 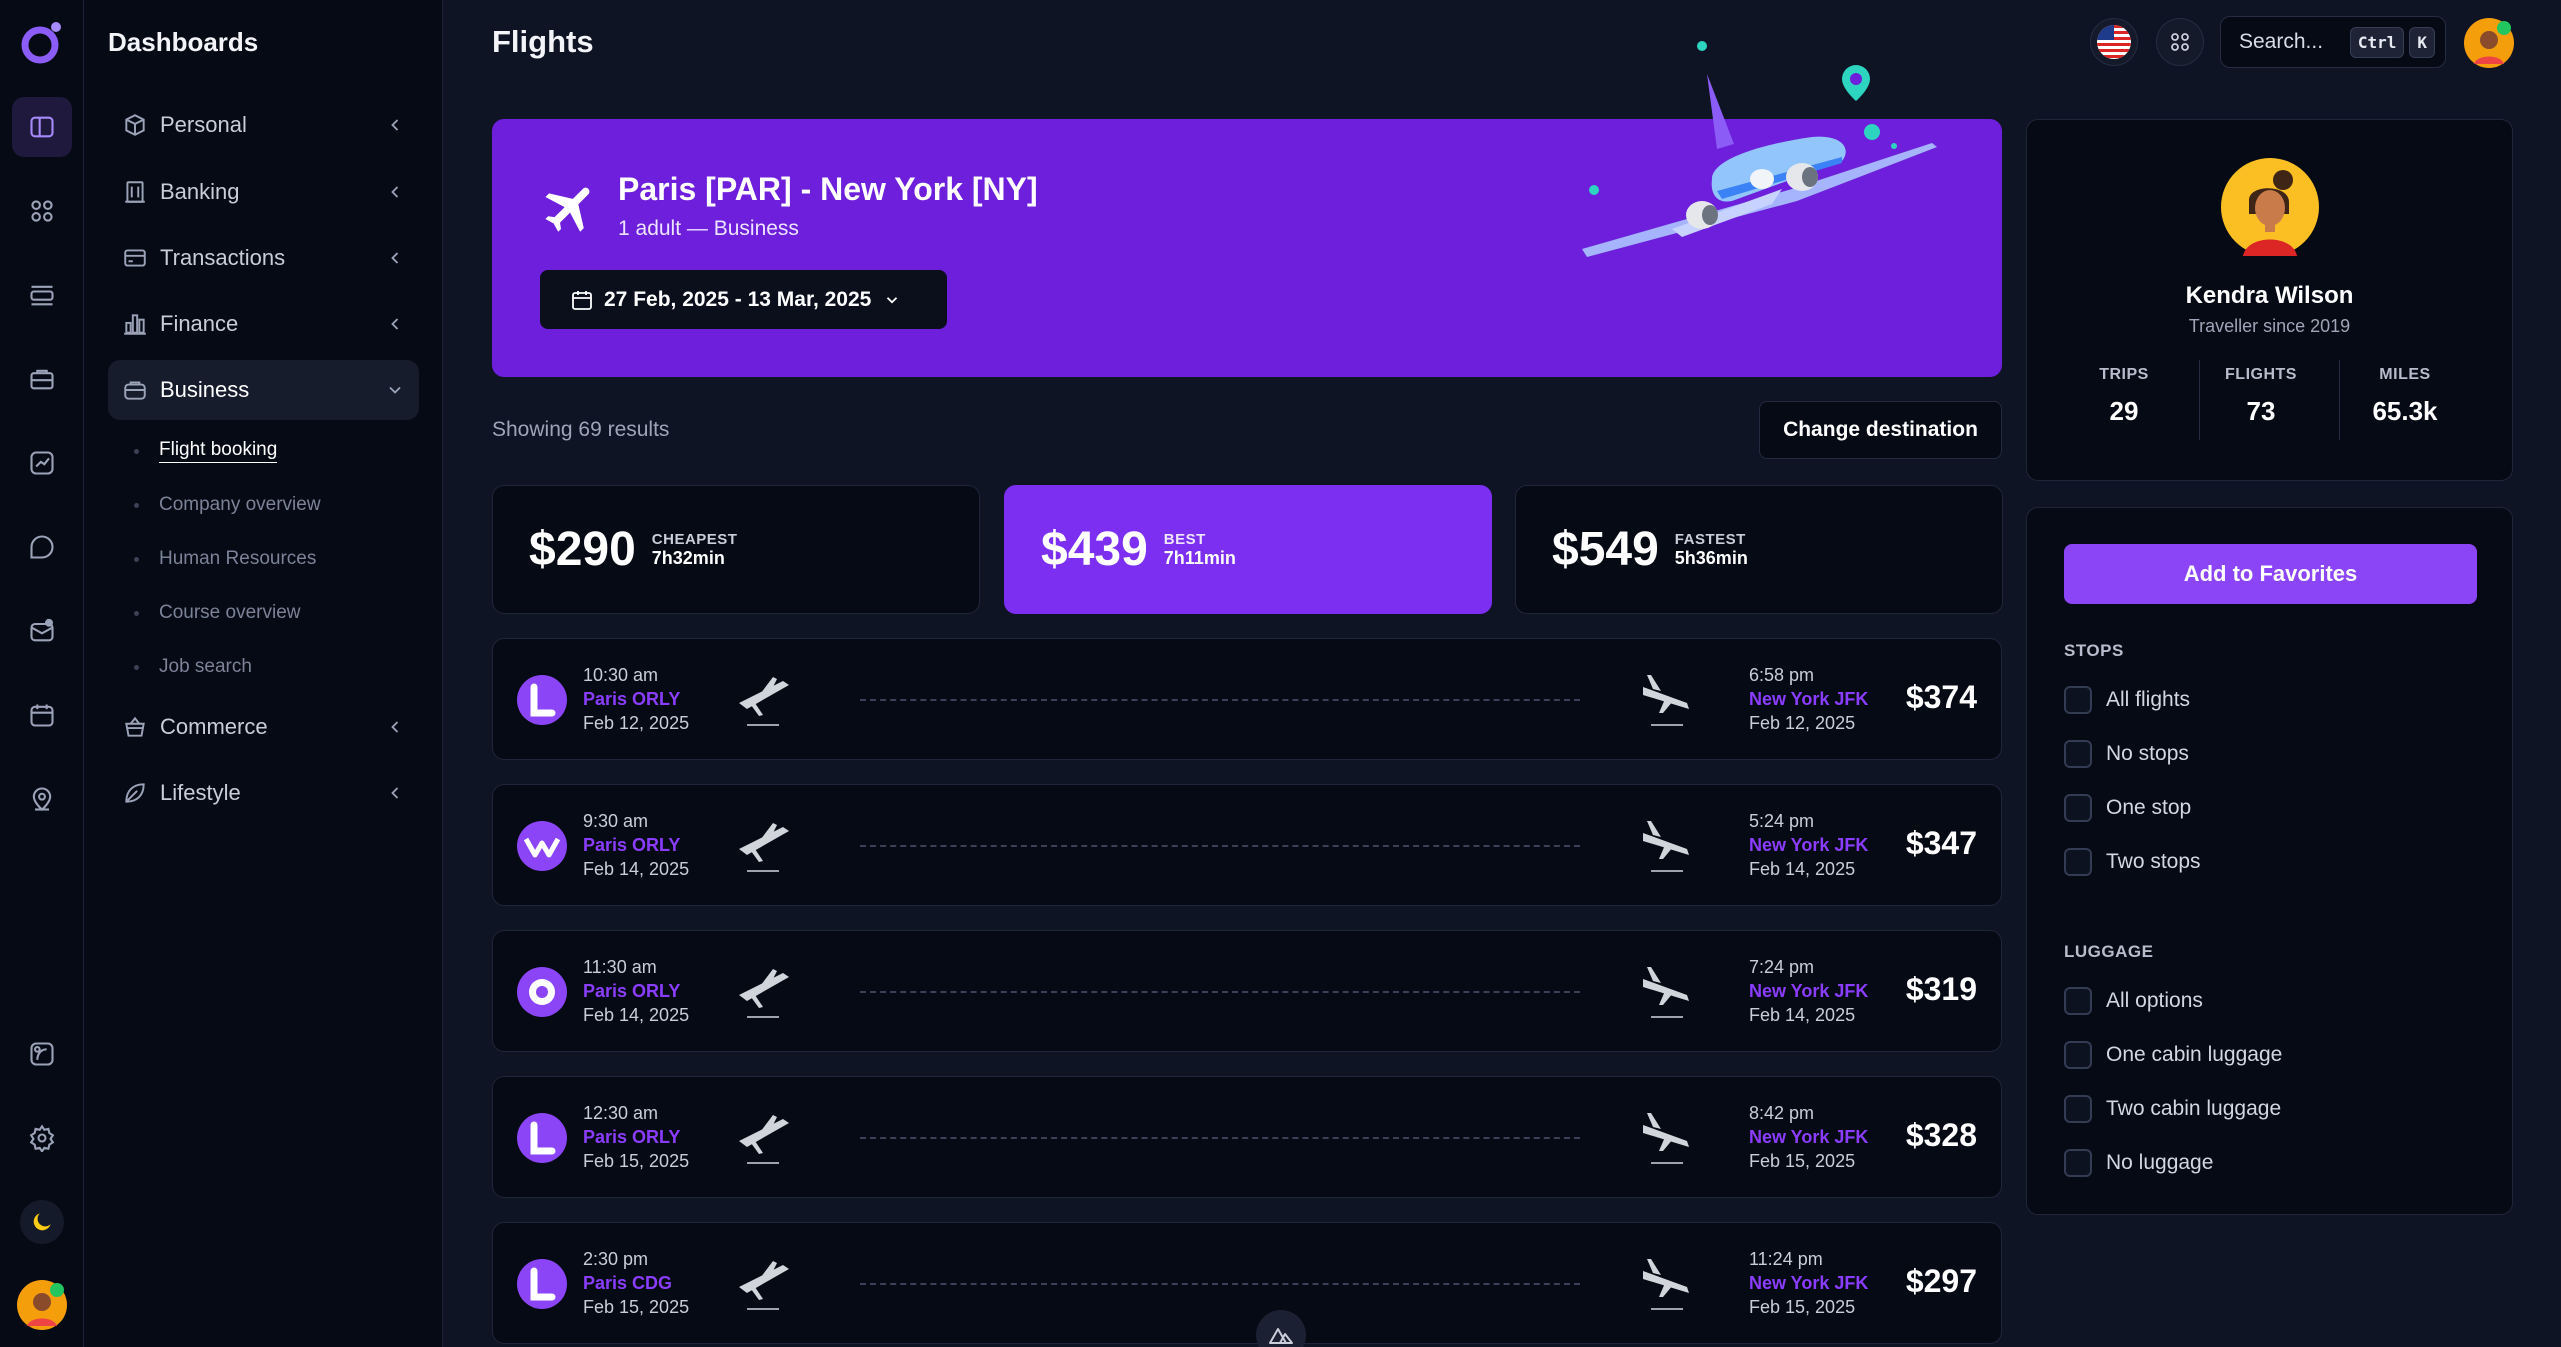 What do you see at coordinates (217, 613) in the screenshot?
I see `submenu-item-course-overview: Course overview` at bounding box center [217, 613].